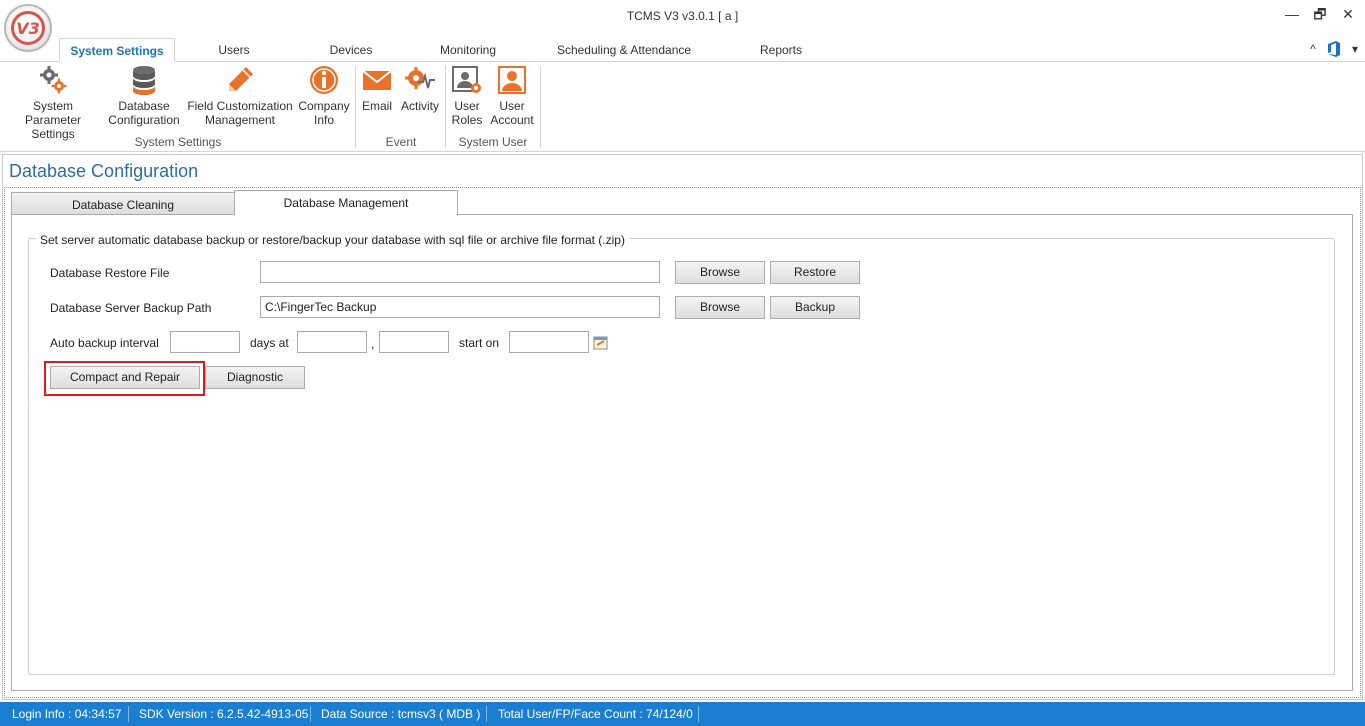 This screenshot has width=1365, height=726. I want to click on email-button: Email, so click(377, 88).